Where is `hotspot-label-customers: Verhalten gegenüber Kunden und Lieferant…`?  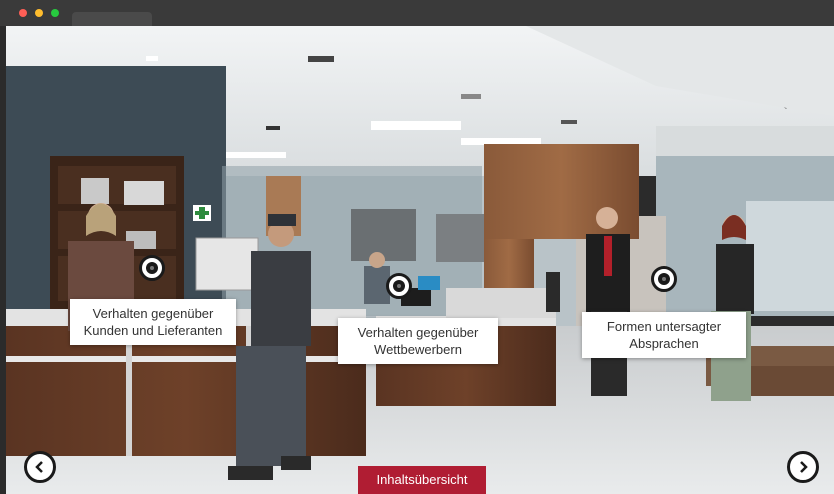 hotspot-label-customers: Verhalten gegenüber Kunden und Lieferant… is located at coordinates (153, 322).